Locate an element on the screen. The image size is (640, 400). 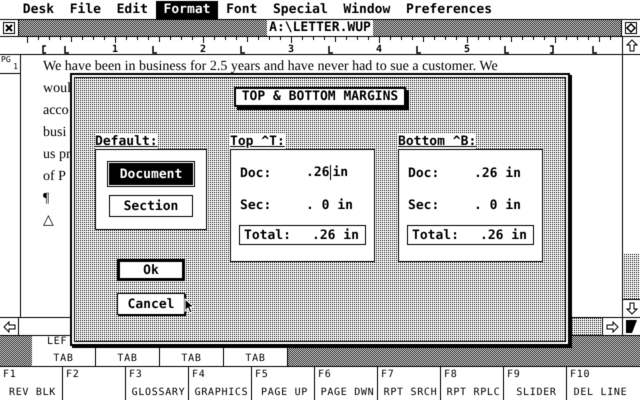
option-button: Section is located at coordinates (151, 206).